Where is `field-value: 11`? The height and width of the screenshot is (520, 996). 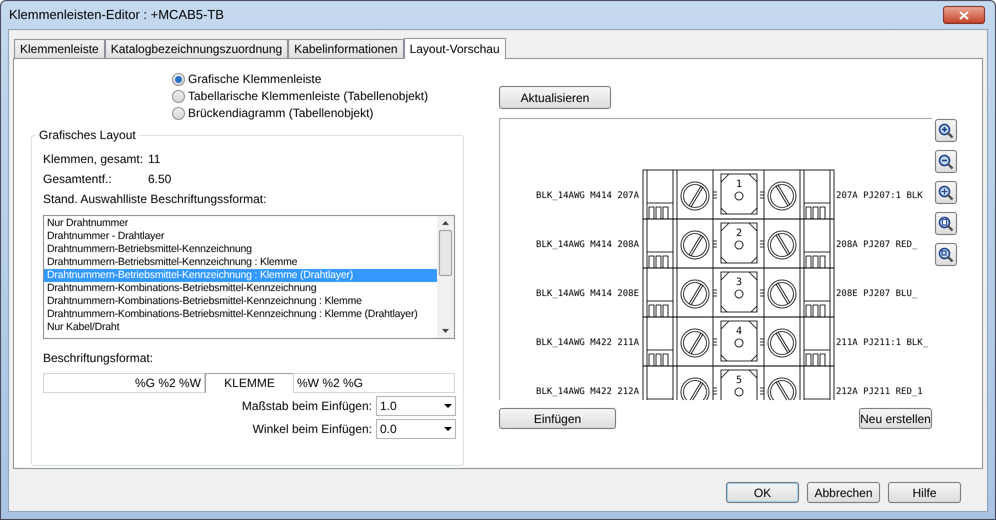 field-value: 11 is located at coordinates (154, 159).